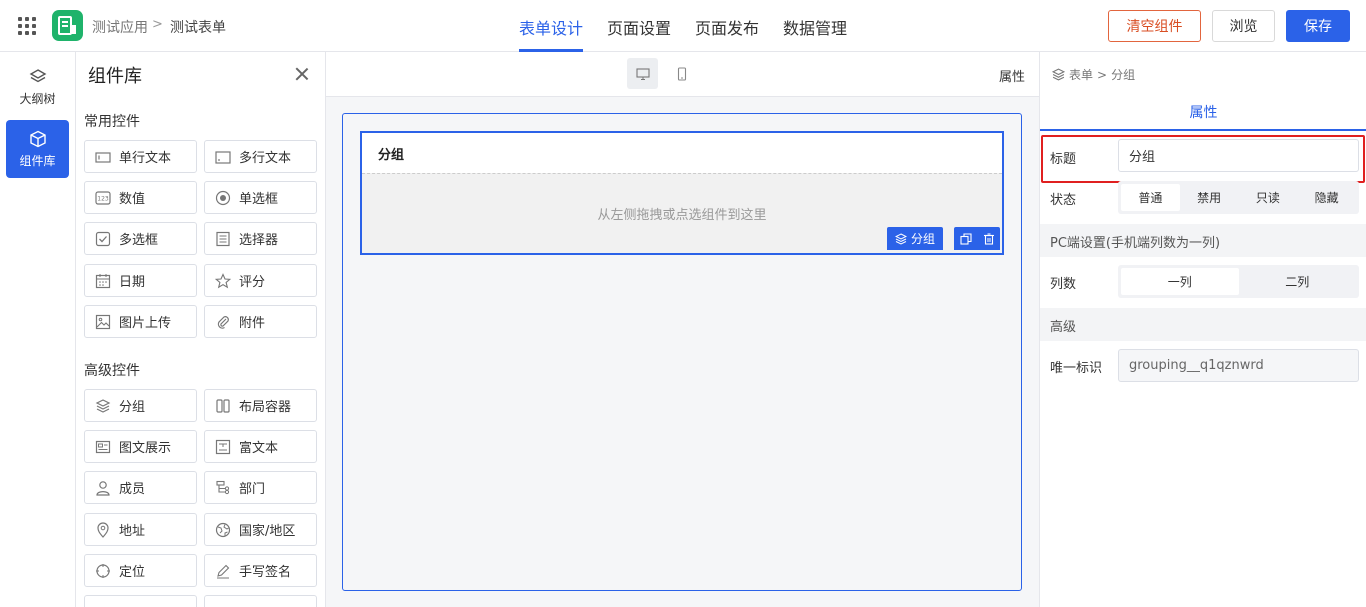 The width and height of the screenshot is (1366, 607). Describe the element at coordinates (260, 446) in the screenshot. I see `component-rich-text: 富文本` at that location.